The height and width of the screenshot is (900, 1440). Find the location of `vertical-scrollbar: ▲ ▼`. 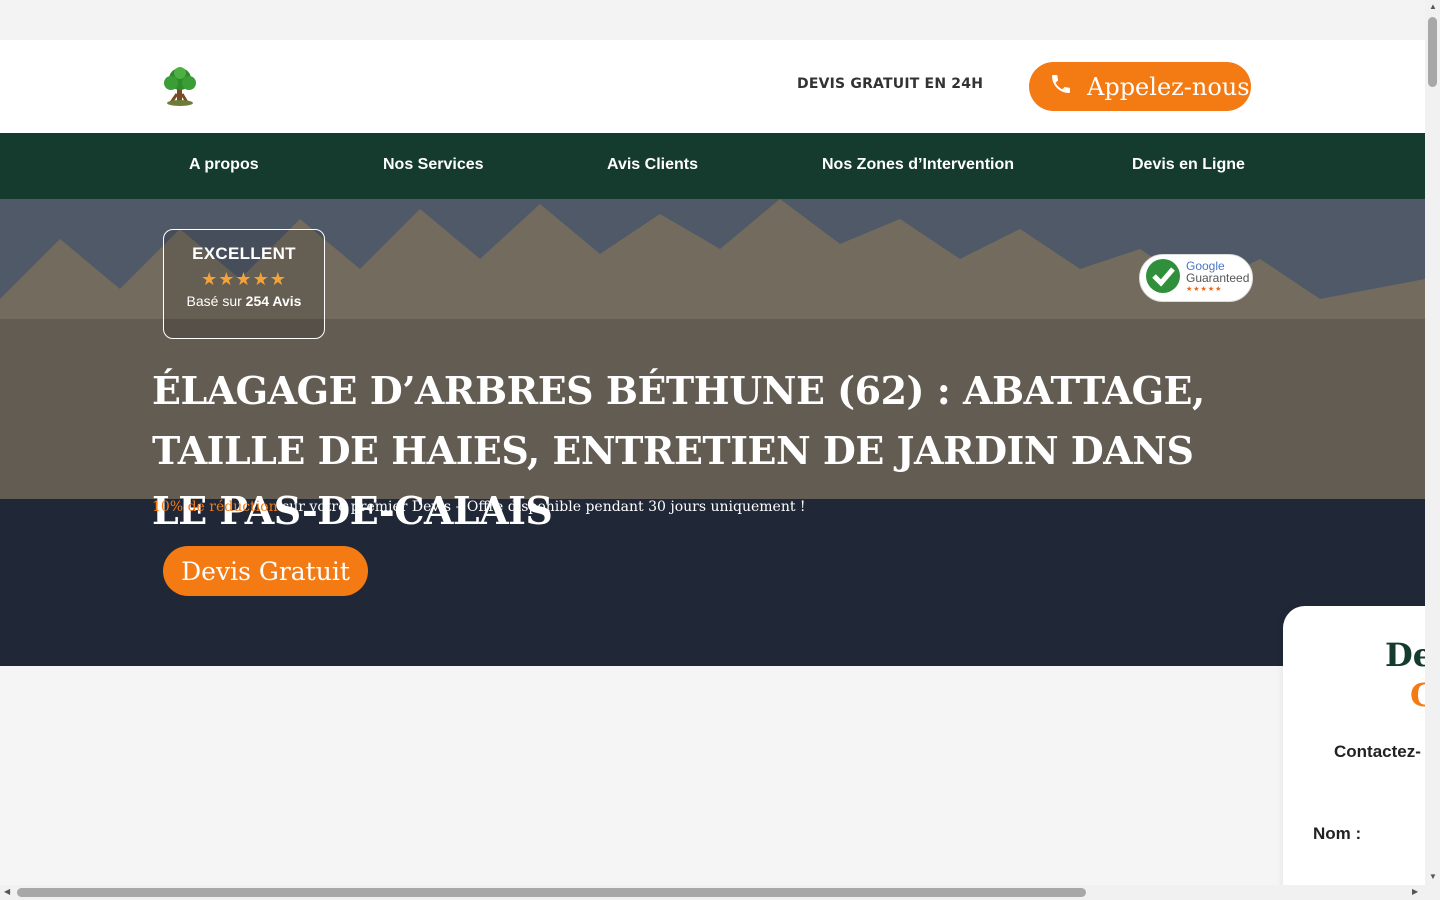

vertical-scrollbar: ▲ ▼ is located at coordinates (1432, 442).